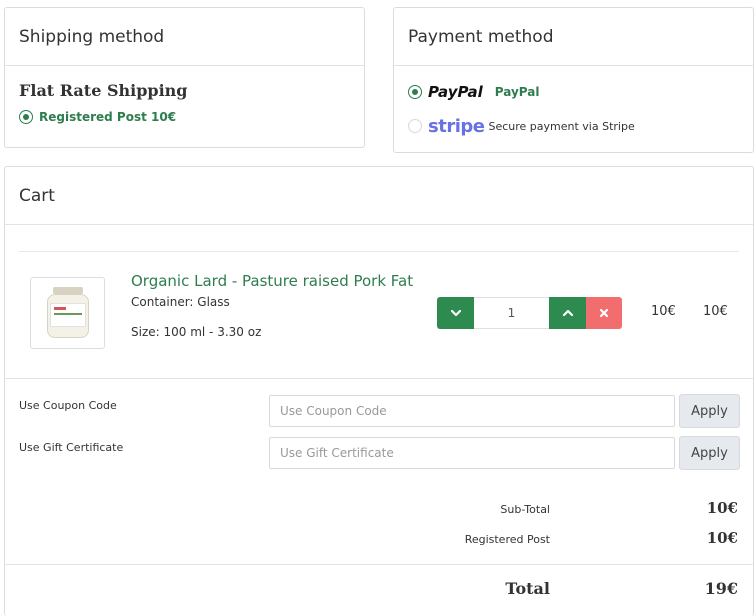 This screenshot has height=616, width=754. I want to click on chevron-up-icon, so click(567, 313).